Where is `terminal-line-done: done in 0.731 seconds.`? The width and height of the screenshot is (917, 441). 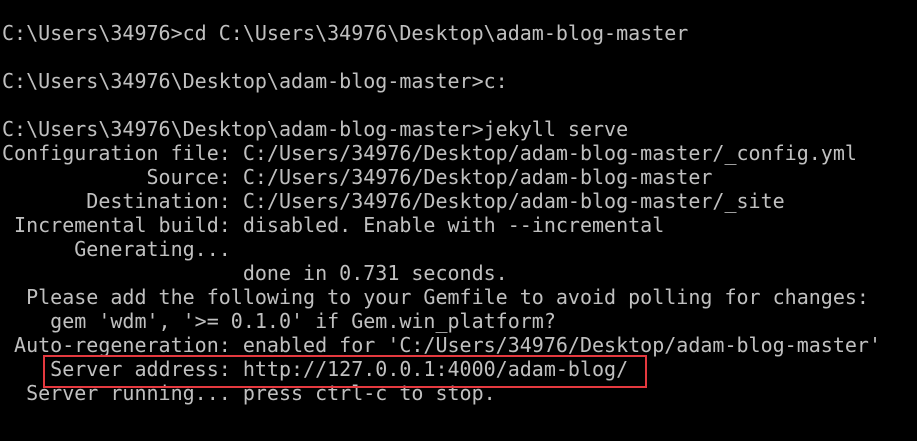 terminal-line-done: done in 0.731 seconds. is located at coordinates (255, 273).